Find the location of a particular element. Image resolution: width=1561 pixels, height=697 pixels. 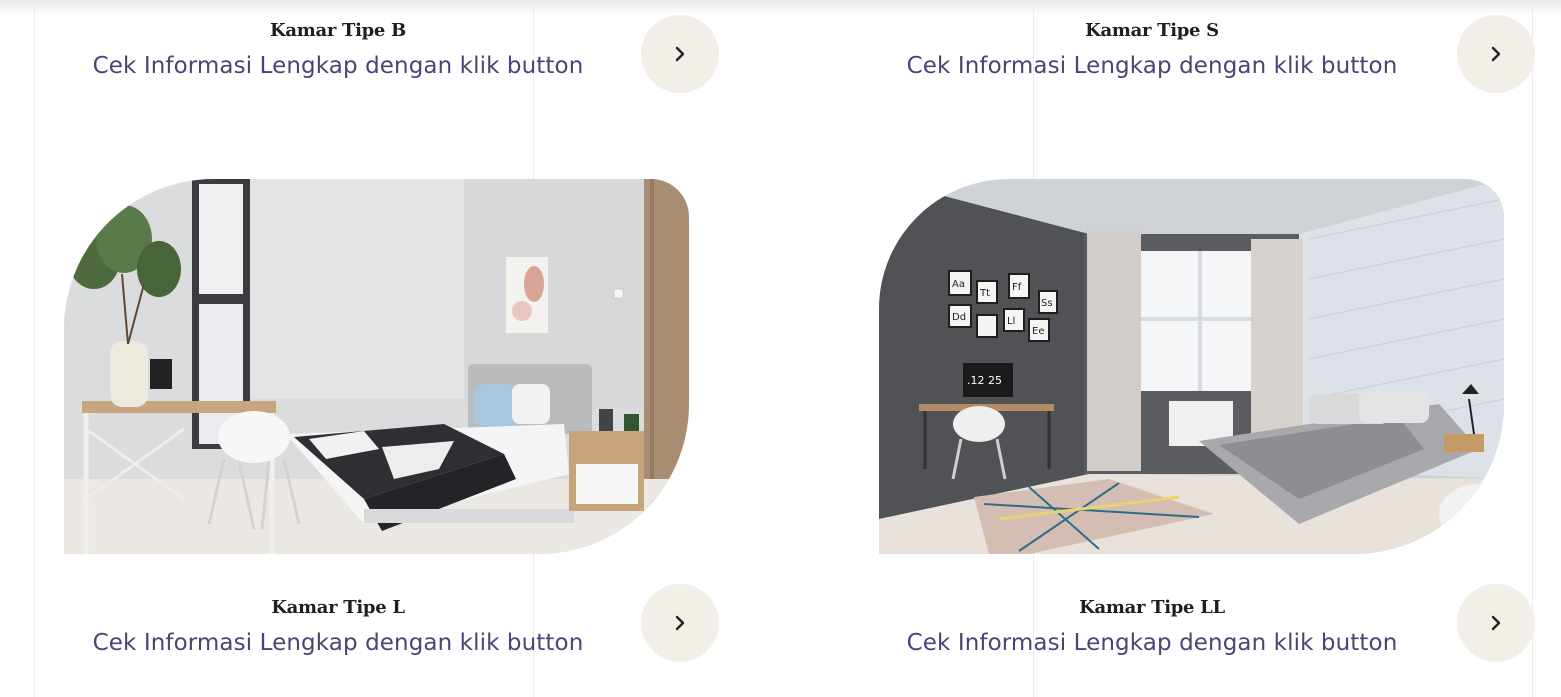

art-letter: Dd is located at coordinates (959, 317).